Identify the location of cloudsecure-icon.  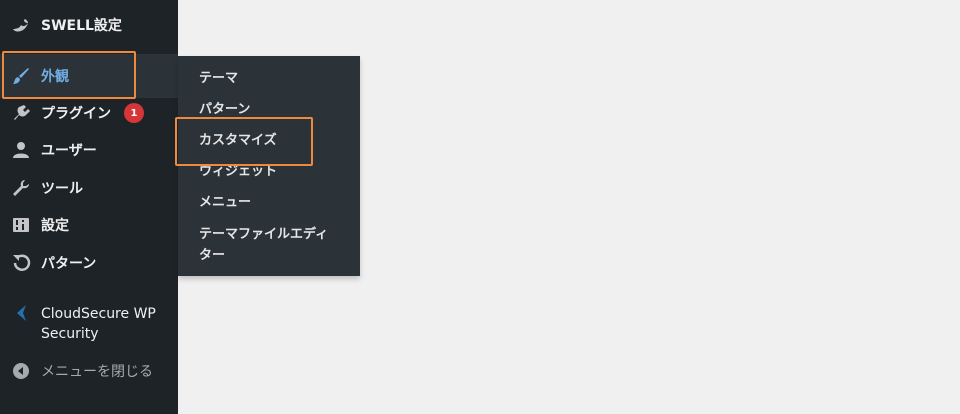
(21, 313).